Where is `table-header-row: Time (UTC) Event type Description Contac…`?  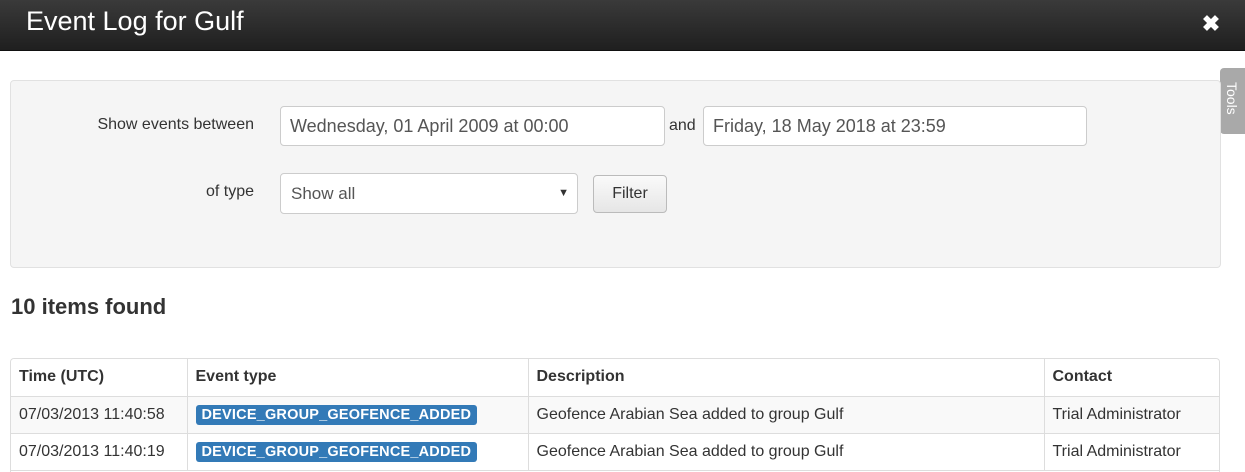 table-header-row: Time (UTC) Event type Description Contac… is located at coordinates (615, 378).